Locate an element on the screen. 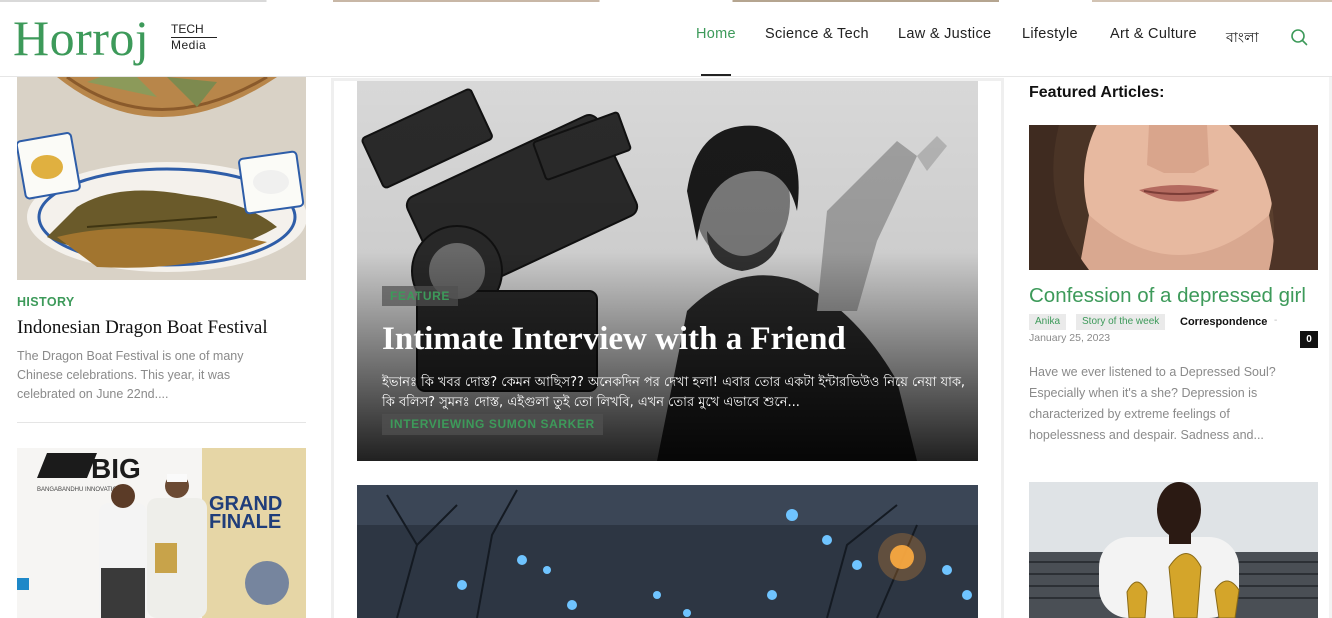 The image size is (1332, 618). nav-lifestyle: Lifestyle is located at coordinates (1050, 34).